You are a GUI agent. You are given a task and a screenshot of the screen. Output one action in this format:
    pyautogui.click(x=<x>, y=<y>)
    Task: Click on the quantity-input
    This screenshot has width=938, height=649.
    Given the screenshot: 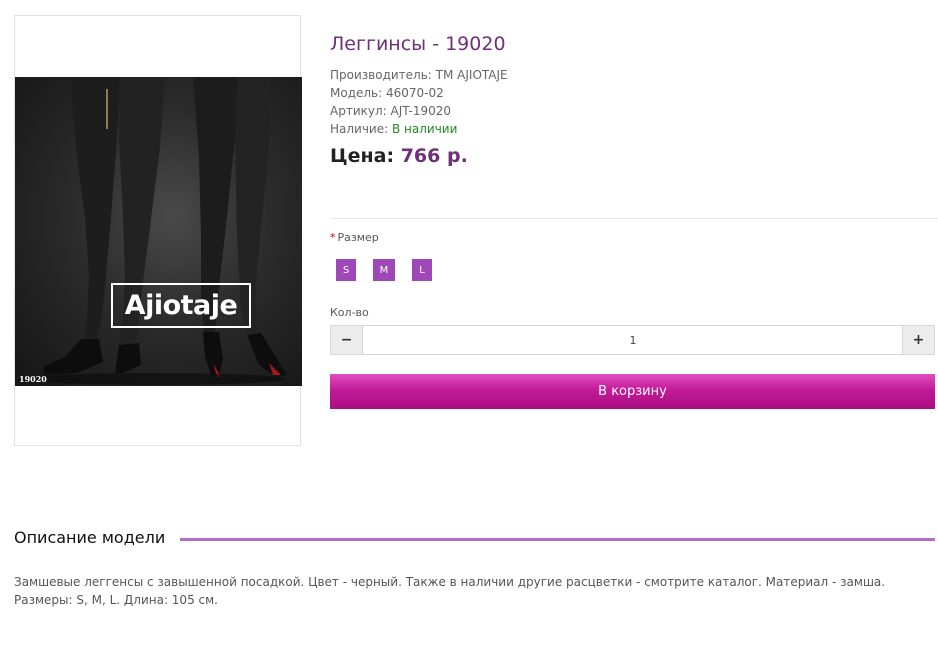 What is the action you would take?
    pyautogui.click(x=633, y=340)
    